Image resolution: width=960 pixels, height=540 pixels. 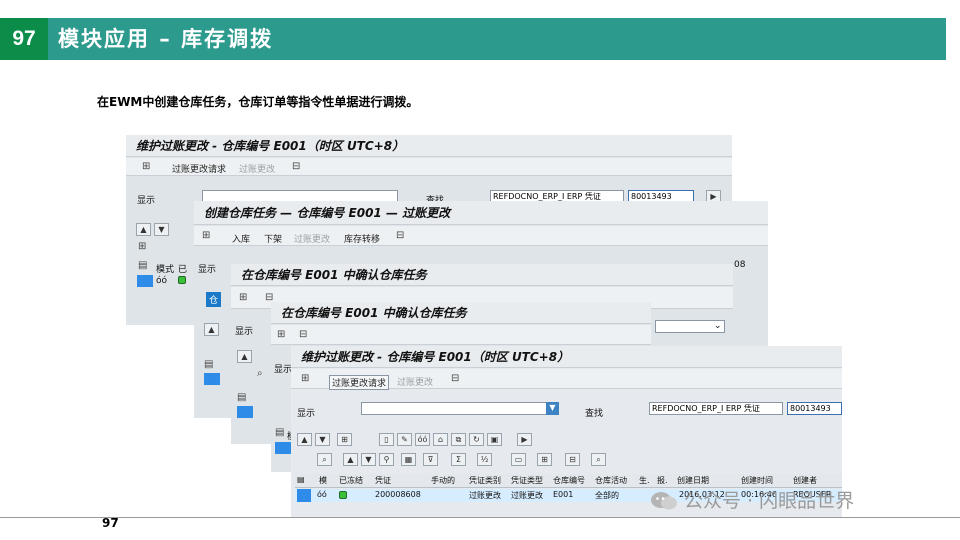 What do you see at coordinates (422, 439) in the screenshot?
I see `display-glasses-icon: óó` at bounding box center [422, 439].